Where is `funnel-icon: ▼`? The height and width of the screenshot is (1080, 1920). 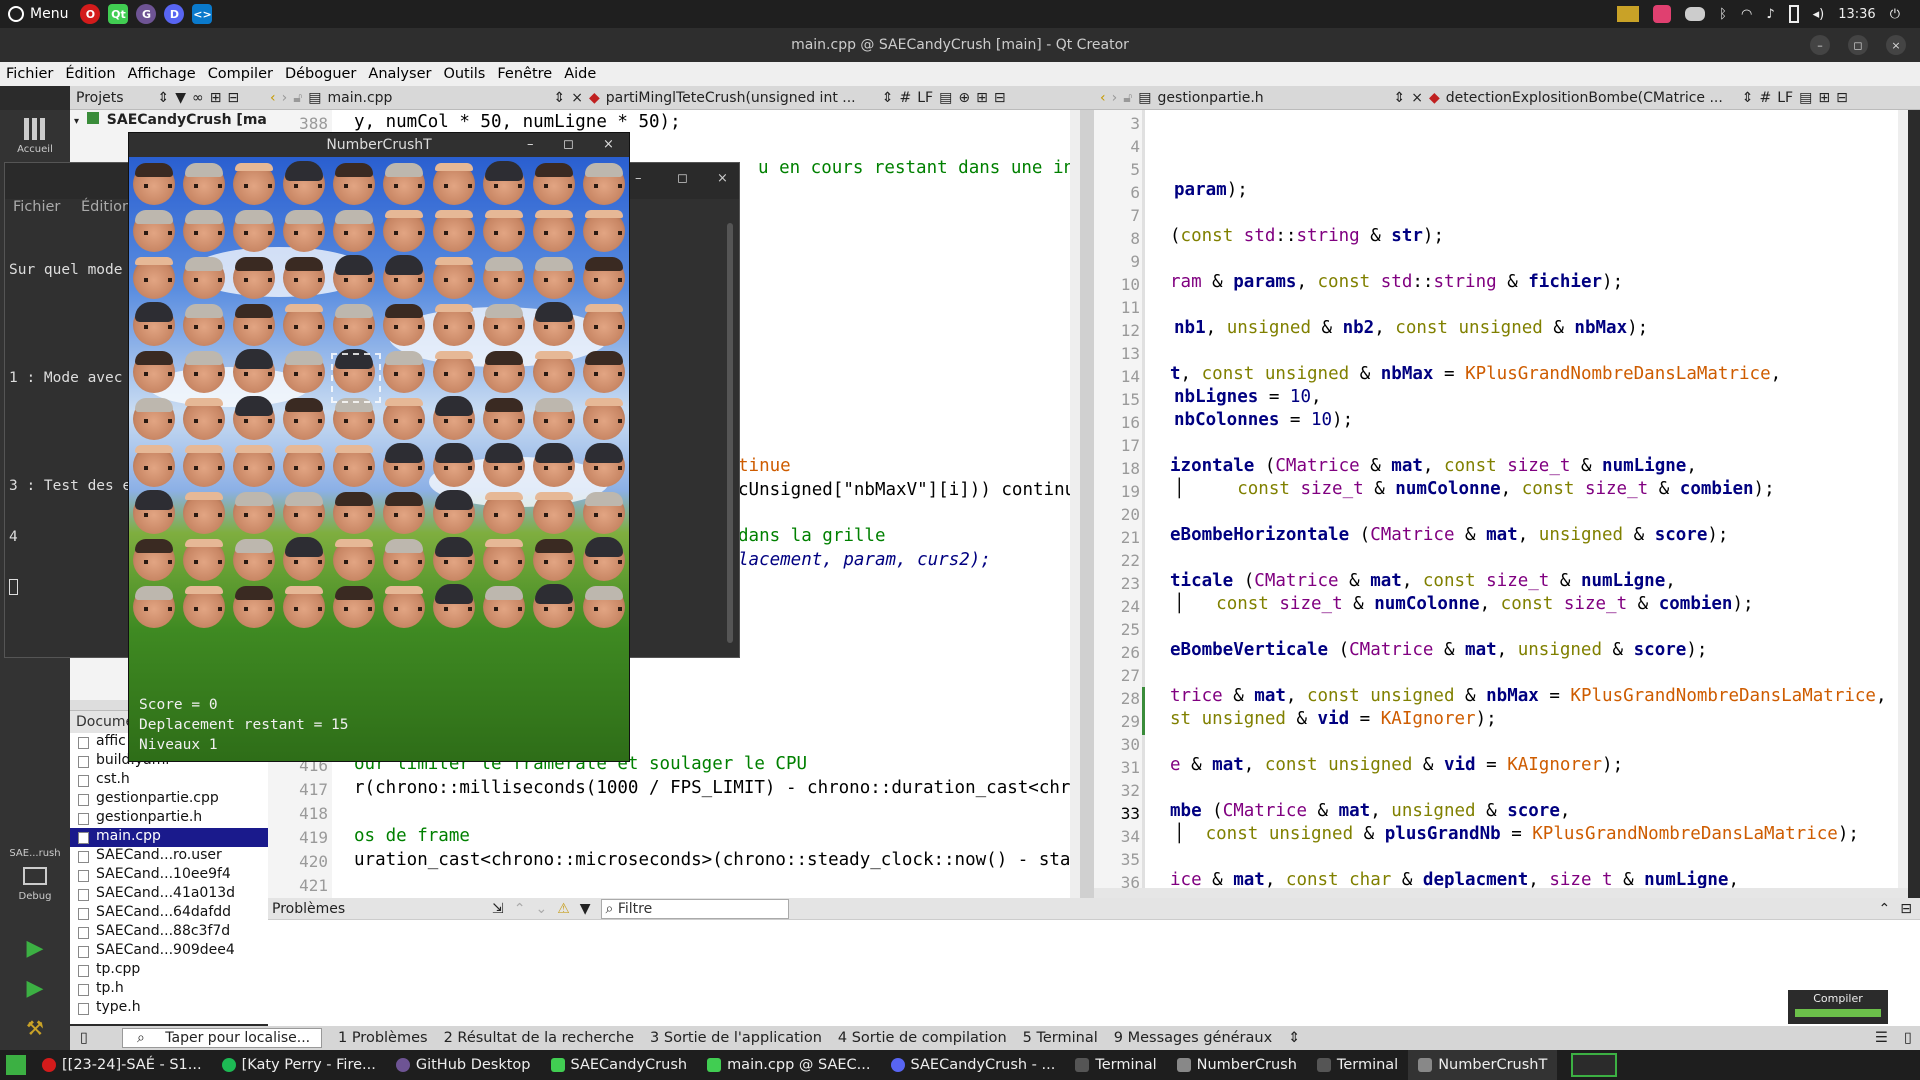 funnel-icon: ▼ is located at coordinates (585, 909).